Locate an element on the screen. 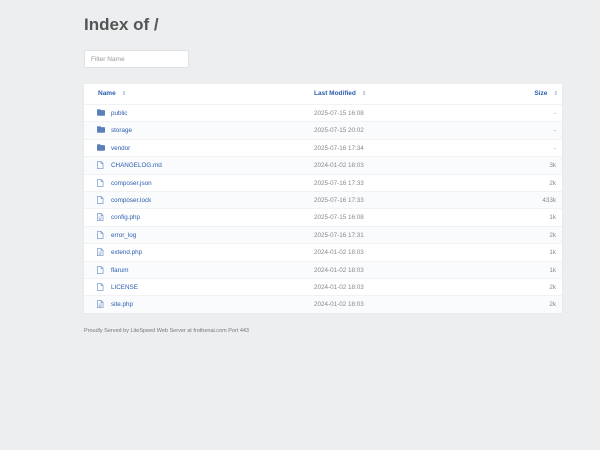 The height and width of the screenshot is (450, 600). table-row: public 2025-07-15 16:08 - is located at coordinates (323, 112).